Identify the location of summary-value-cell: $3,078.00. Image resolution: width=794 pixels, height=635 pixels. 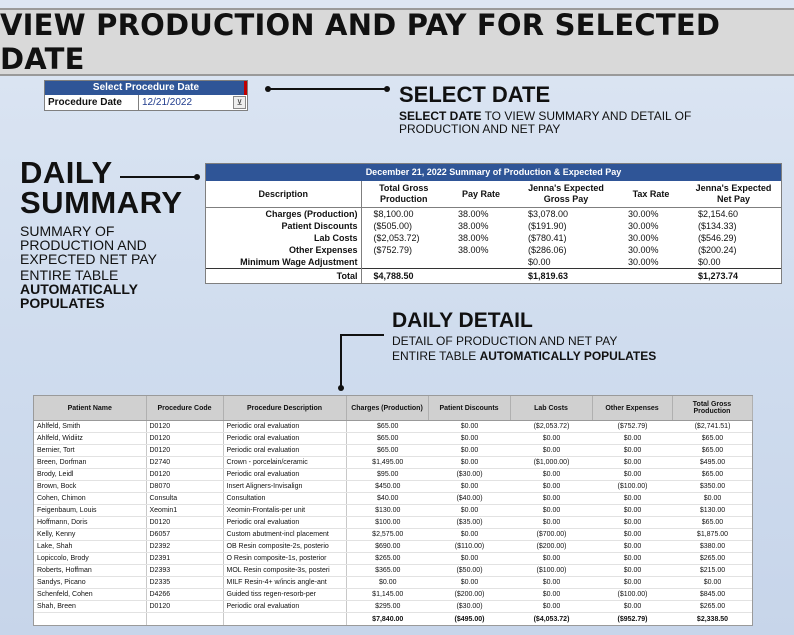
(548, 214).